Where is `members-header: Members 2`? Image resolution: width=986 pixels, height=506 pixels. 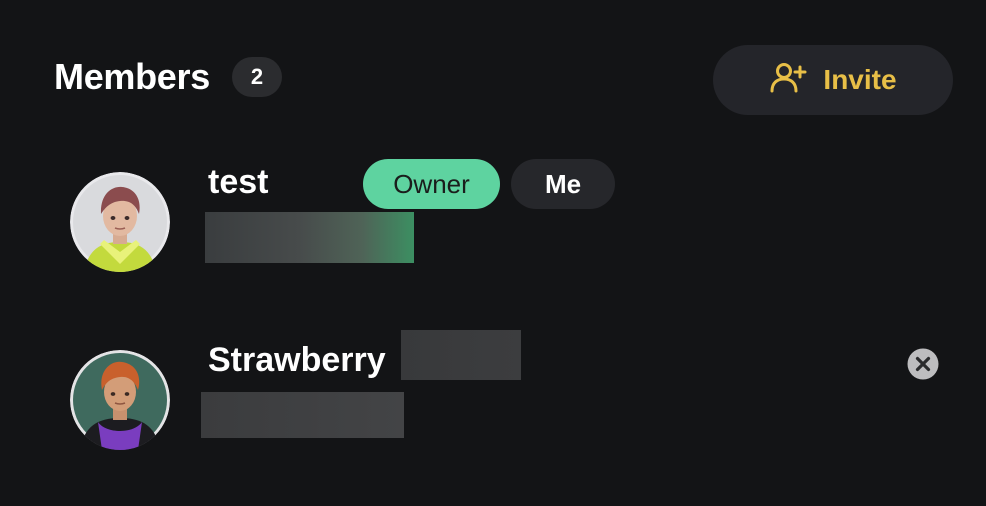 members-header: Members 2 is located at coordinates (168, 77).